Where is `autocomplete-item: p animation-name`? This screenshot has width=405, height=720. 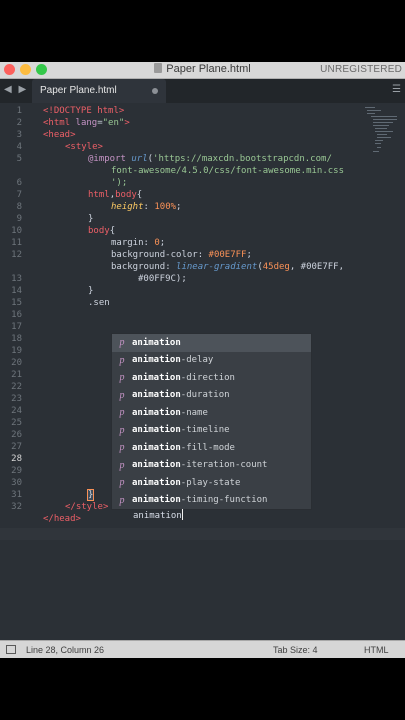
autocomplete-item: p animation-name is located at coordinates (211, 413).